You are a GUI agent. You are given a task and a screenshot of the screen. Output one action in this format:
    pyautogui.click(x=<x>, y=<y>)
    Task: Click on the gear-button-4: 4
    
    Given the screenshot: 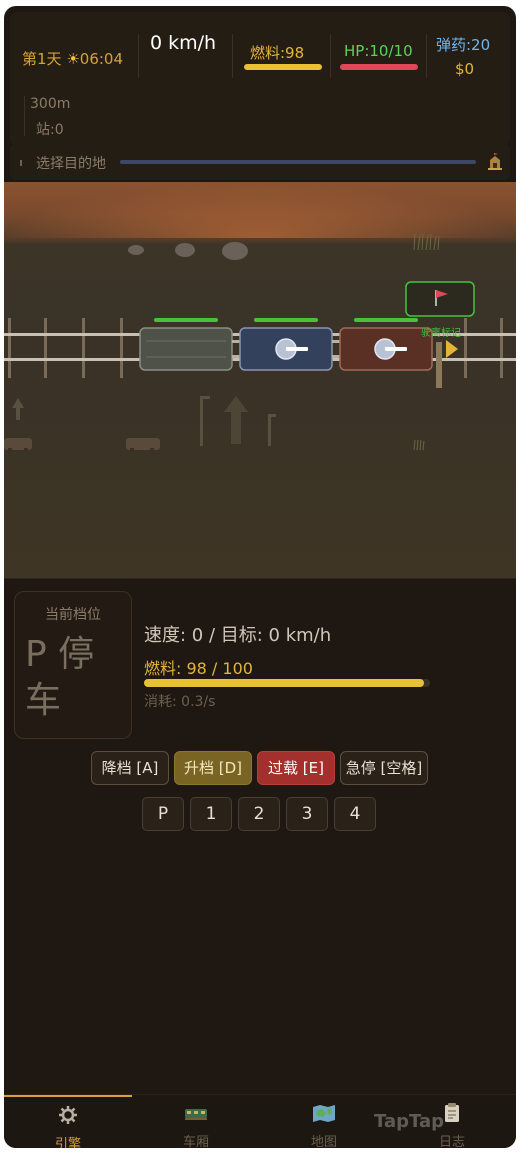 What is the action you would take?
    pyautogui.click(x=355, y=814)
    